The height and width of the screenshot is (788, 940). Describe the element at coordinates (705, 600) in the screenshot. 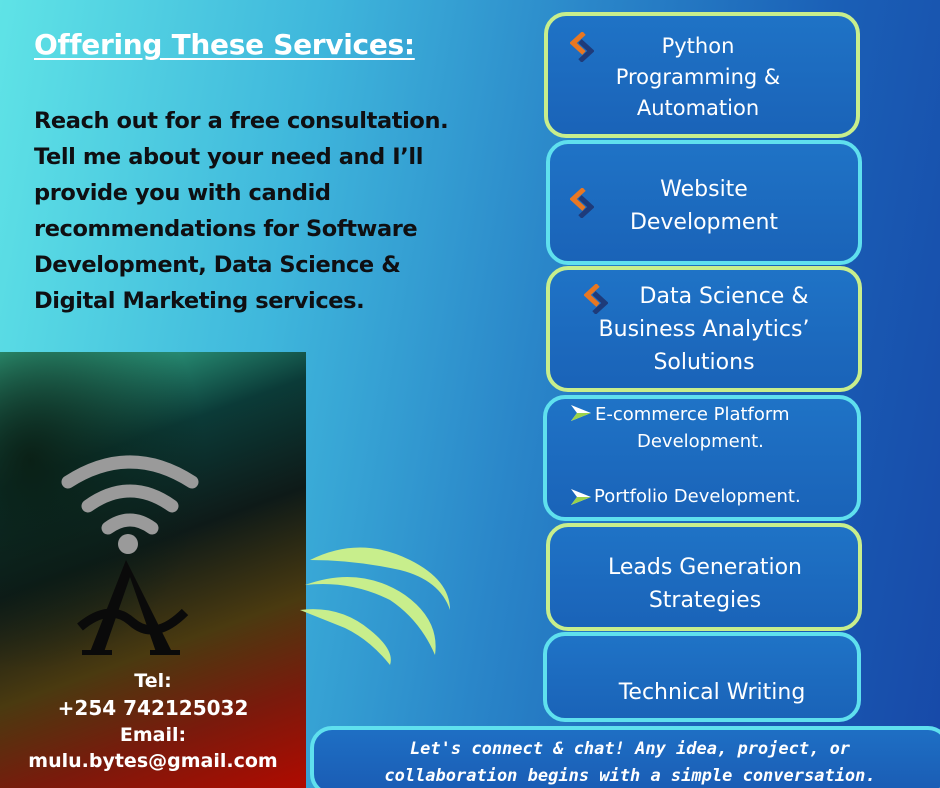

I see `service-line: Strategies` at that location.